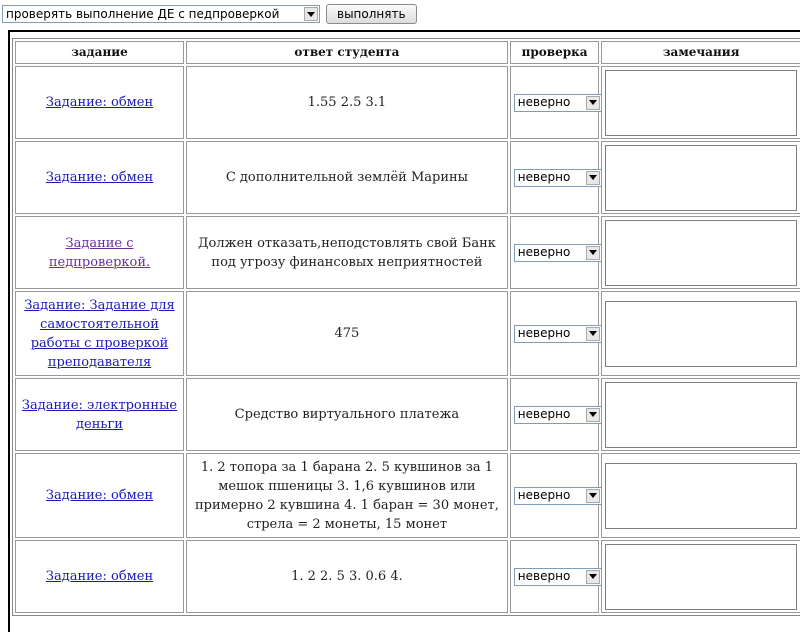  I want to click on answer-cell: 1.55 2.5 3.1, so click(347, 102).